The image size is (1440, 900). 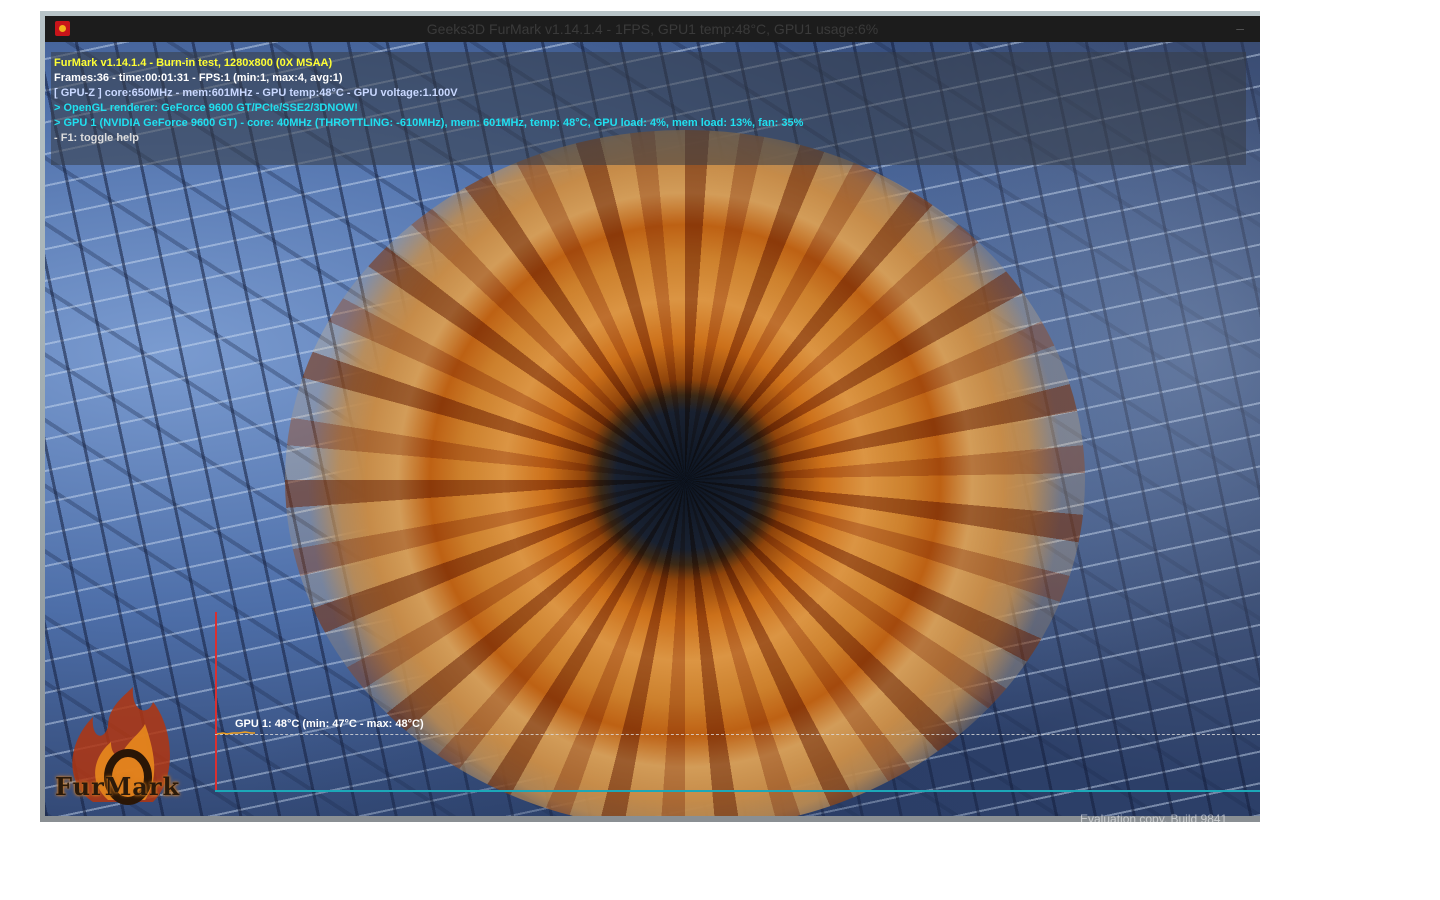 I want to click on gpu-temp-label: GPU 1: 48°C (min: 47°C - max: 48°C), so click(x=329, y=724).